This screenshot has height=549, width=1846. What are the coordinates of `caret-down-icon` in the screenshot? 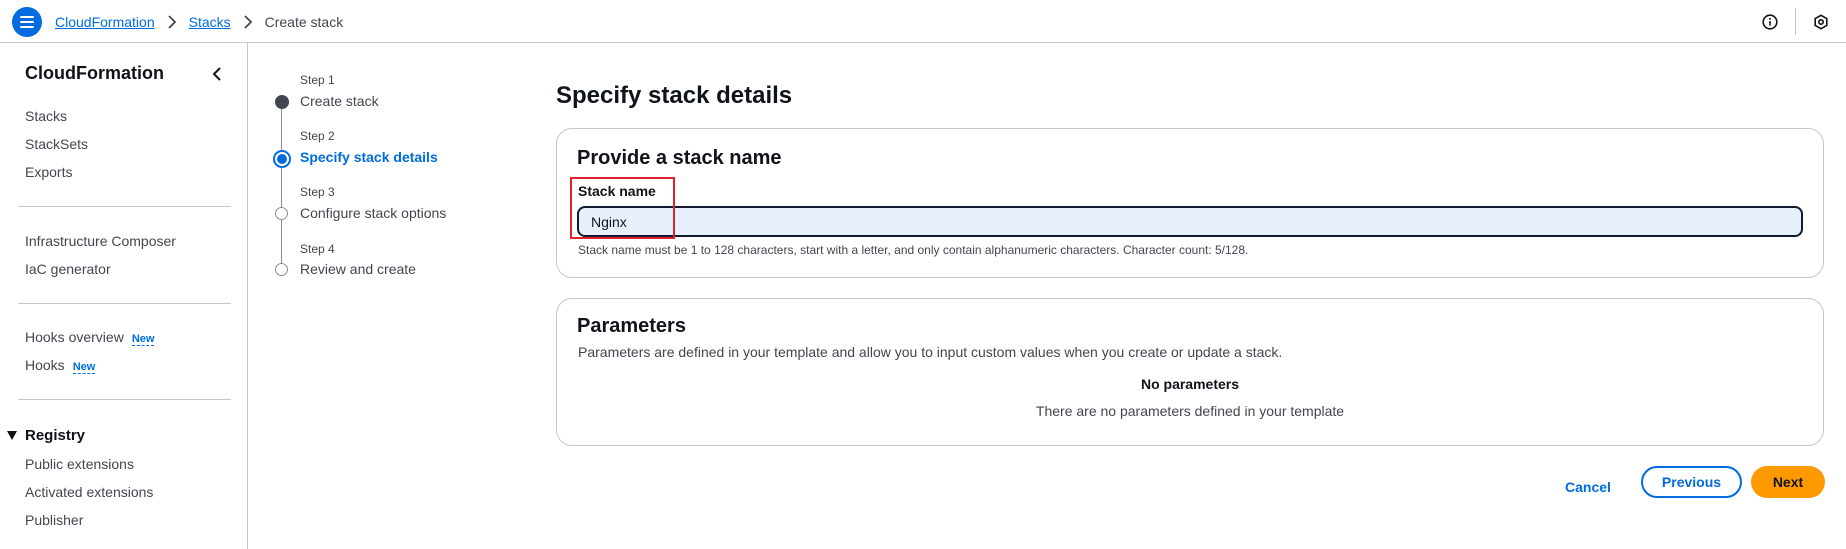 It's located at (12, 435).